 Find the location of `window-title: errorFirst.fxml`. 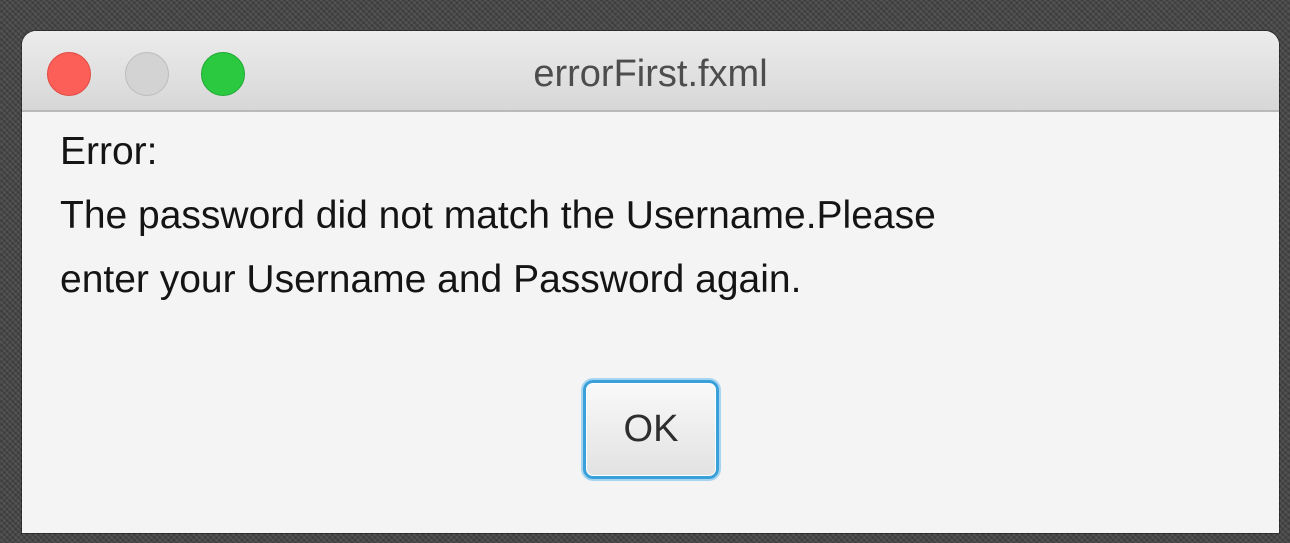

window-title: errorFirst.fxml is located at coordinates (650, 74).